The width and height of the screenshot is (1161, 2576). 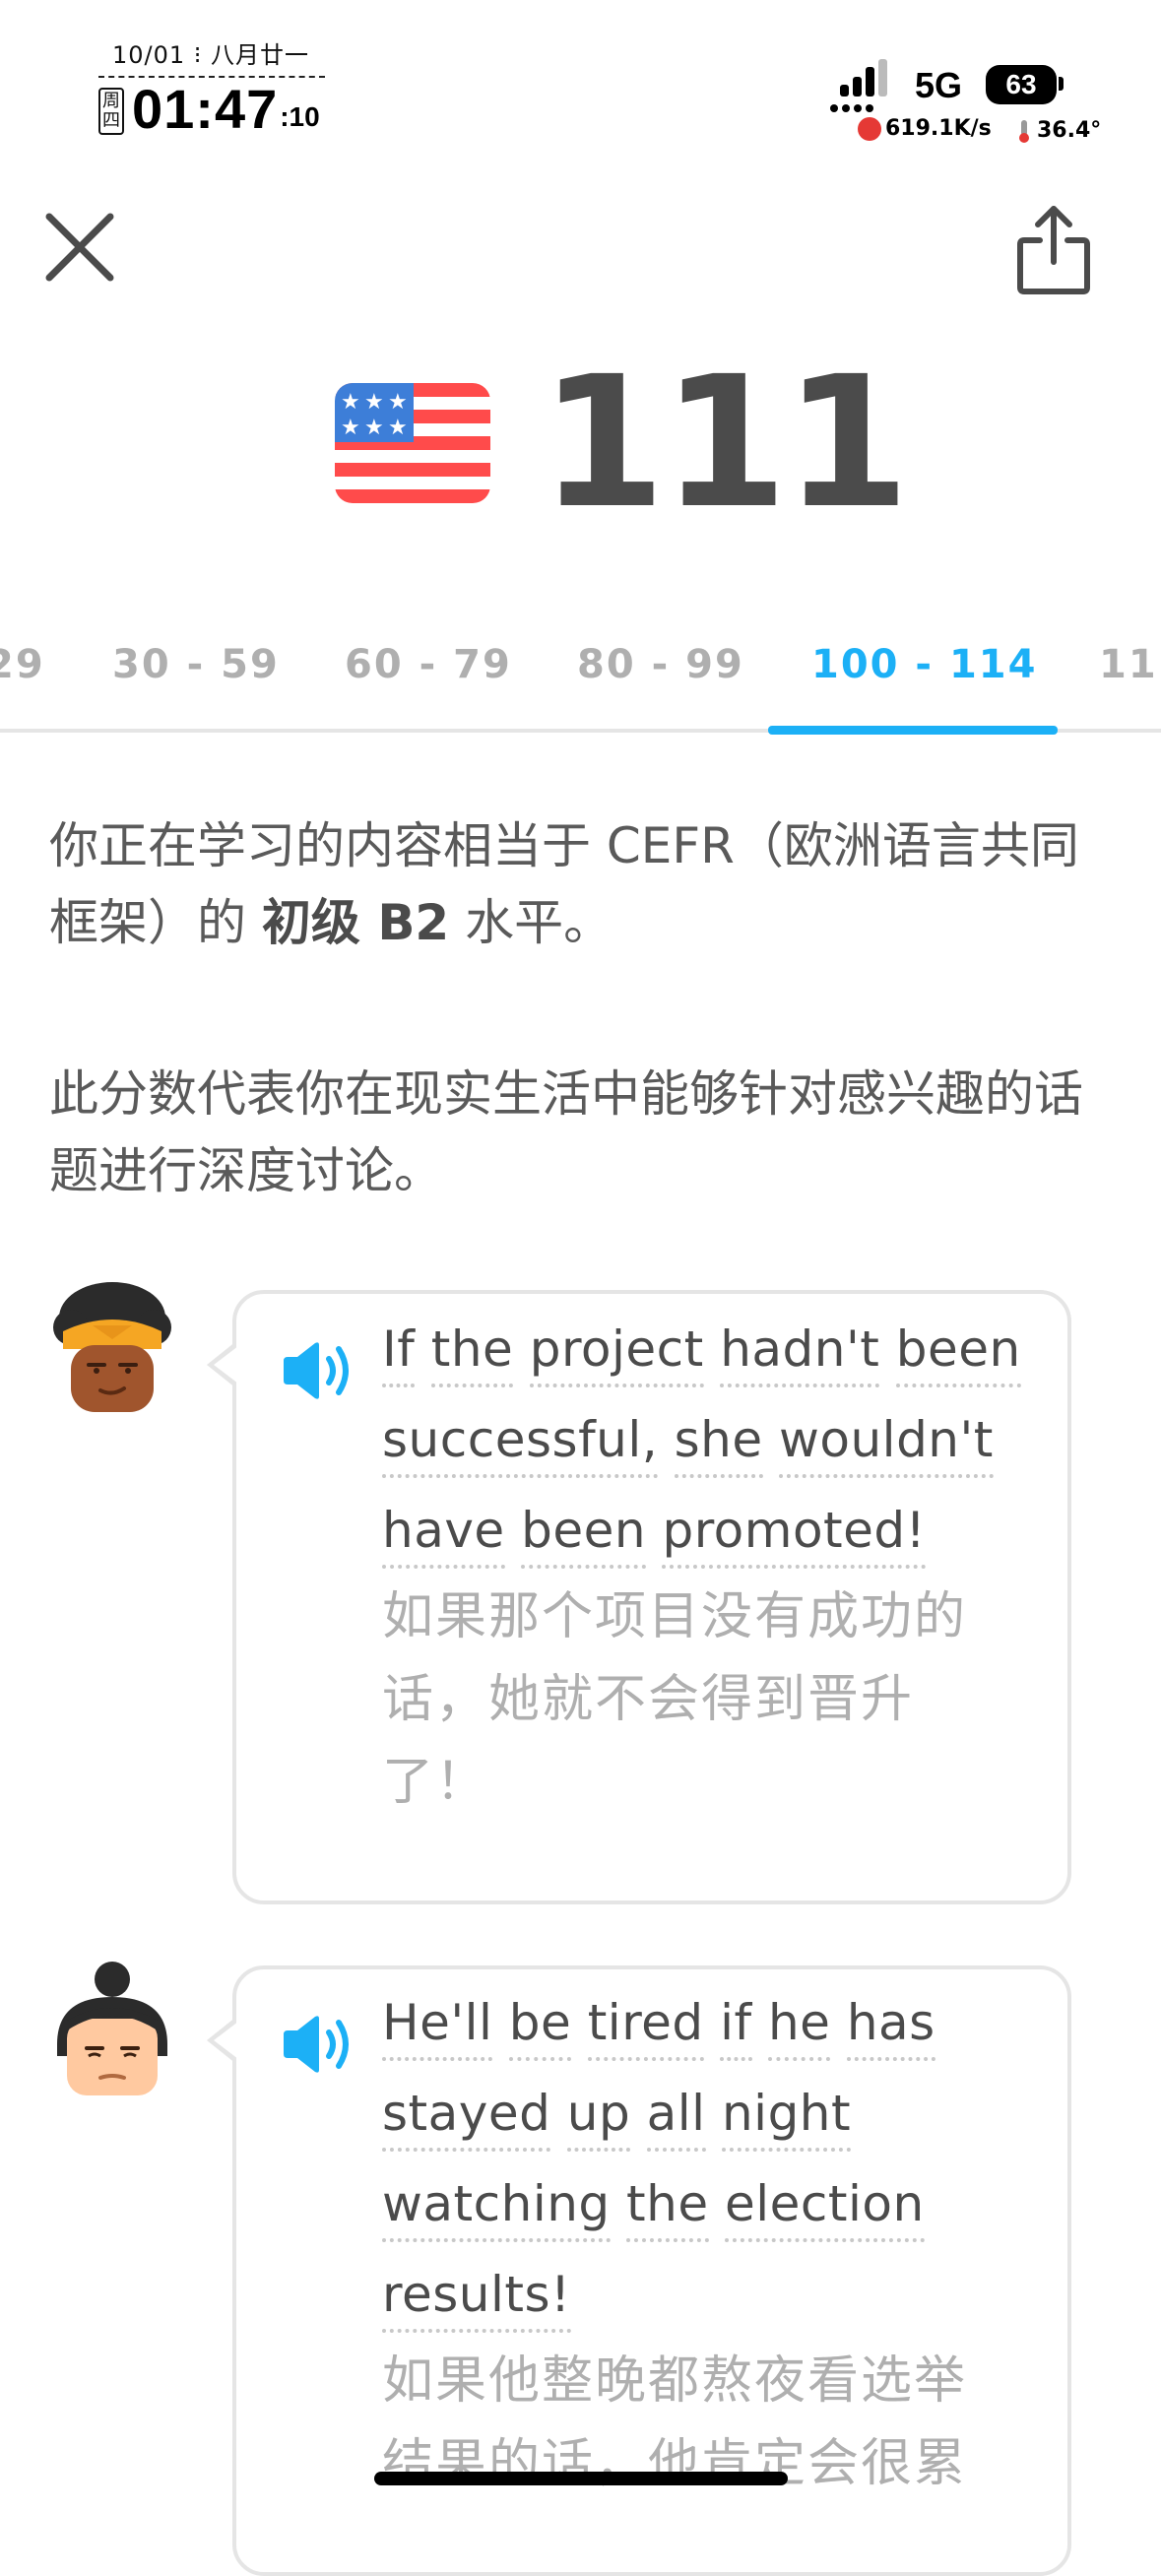 What do you see at coordinates (22, 664) in the screenshot?
I see `tab-0-29: 29` at bounding box center [22, 664].